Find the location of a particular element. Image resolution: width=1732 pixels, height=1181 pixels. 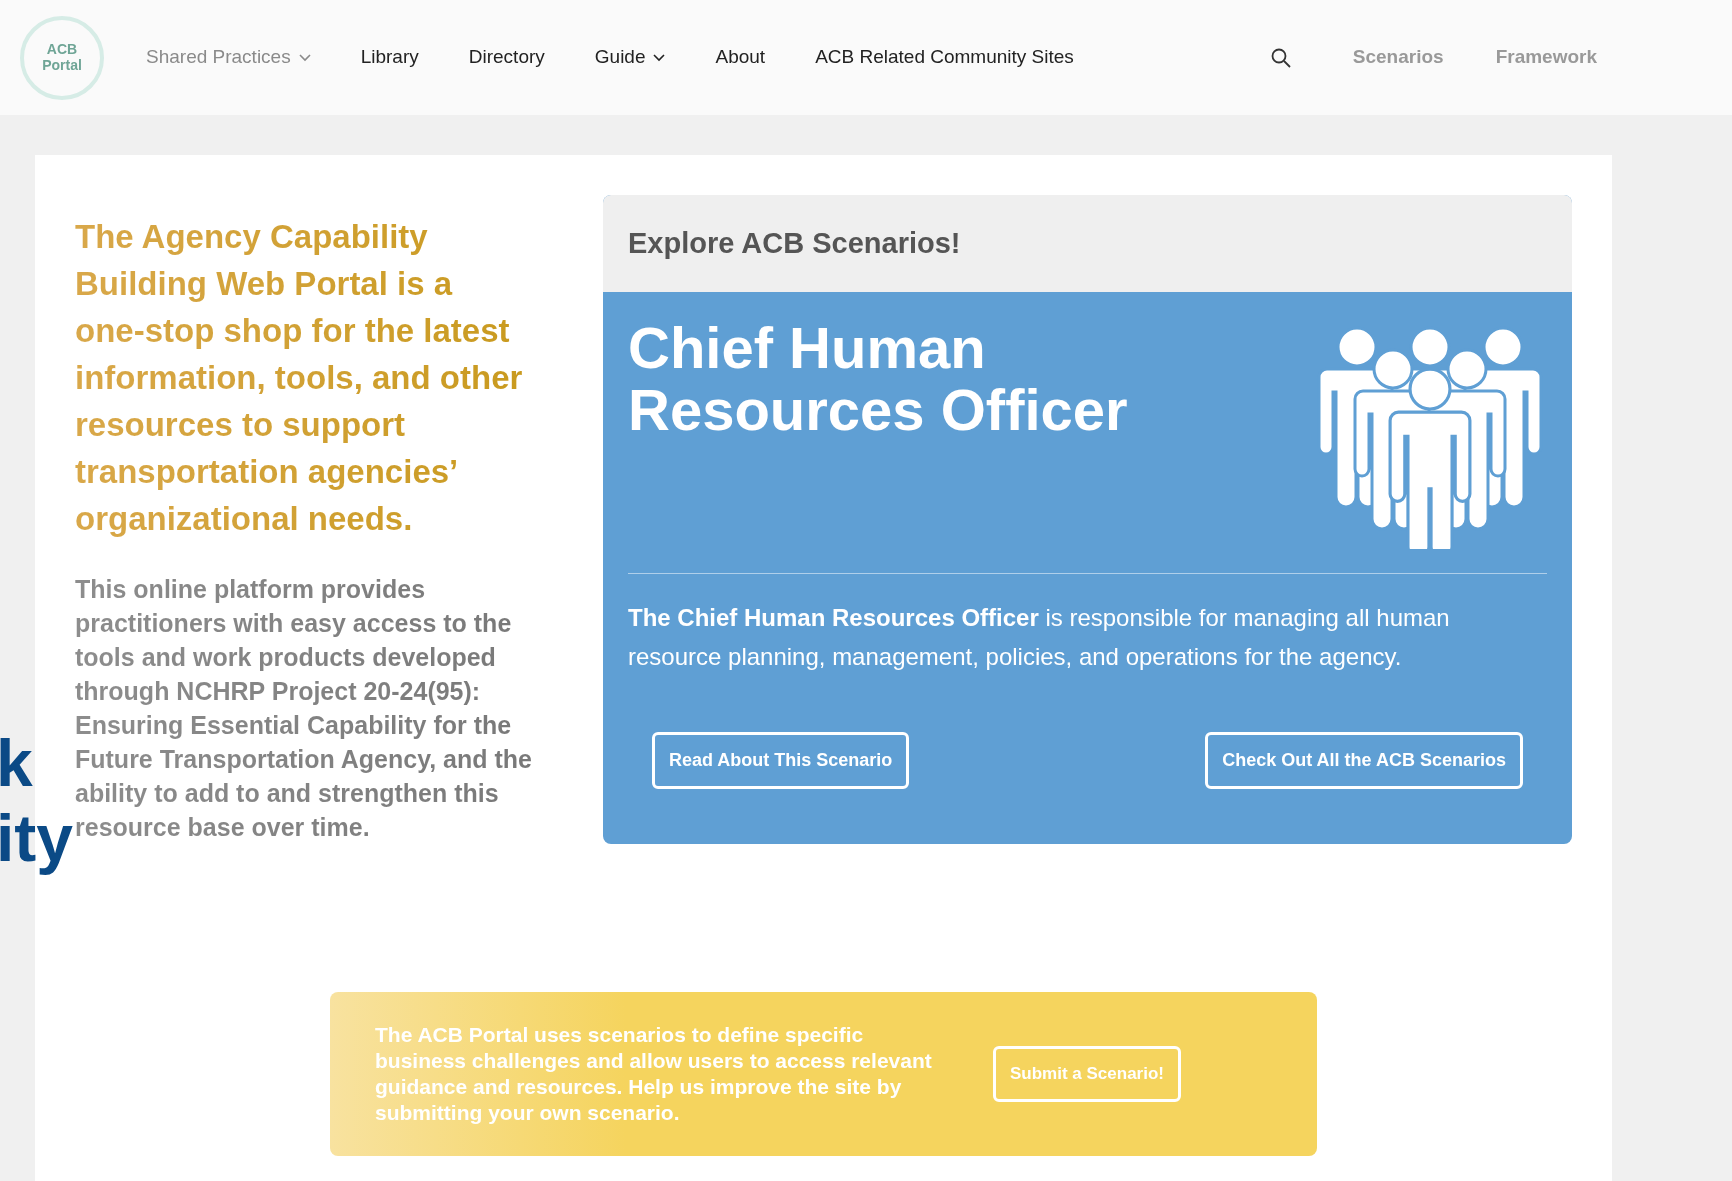

nav-link: Directory is located at coordinates (506, 57).